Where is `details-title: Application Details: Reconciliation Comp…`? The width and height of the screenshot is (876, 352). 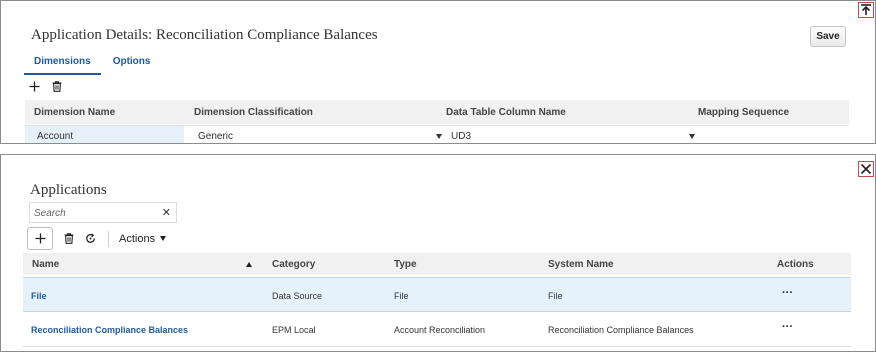
details-title: Application Details: Reconciliation Comp… is located at coordinates (204, 35).